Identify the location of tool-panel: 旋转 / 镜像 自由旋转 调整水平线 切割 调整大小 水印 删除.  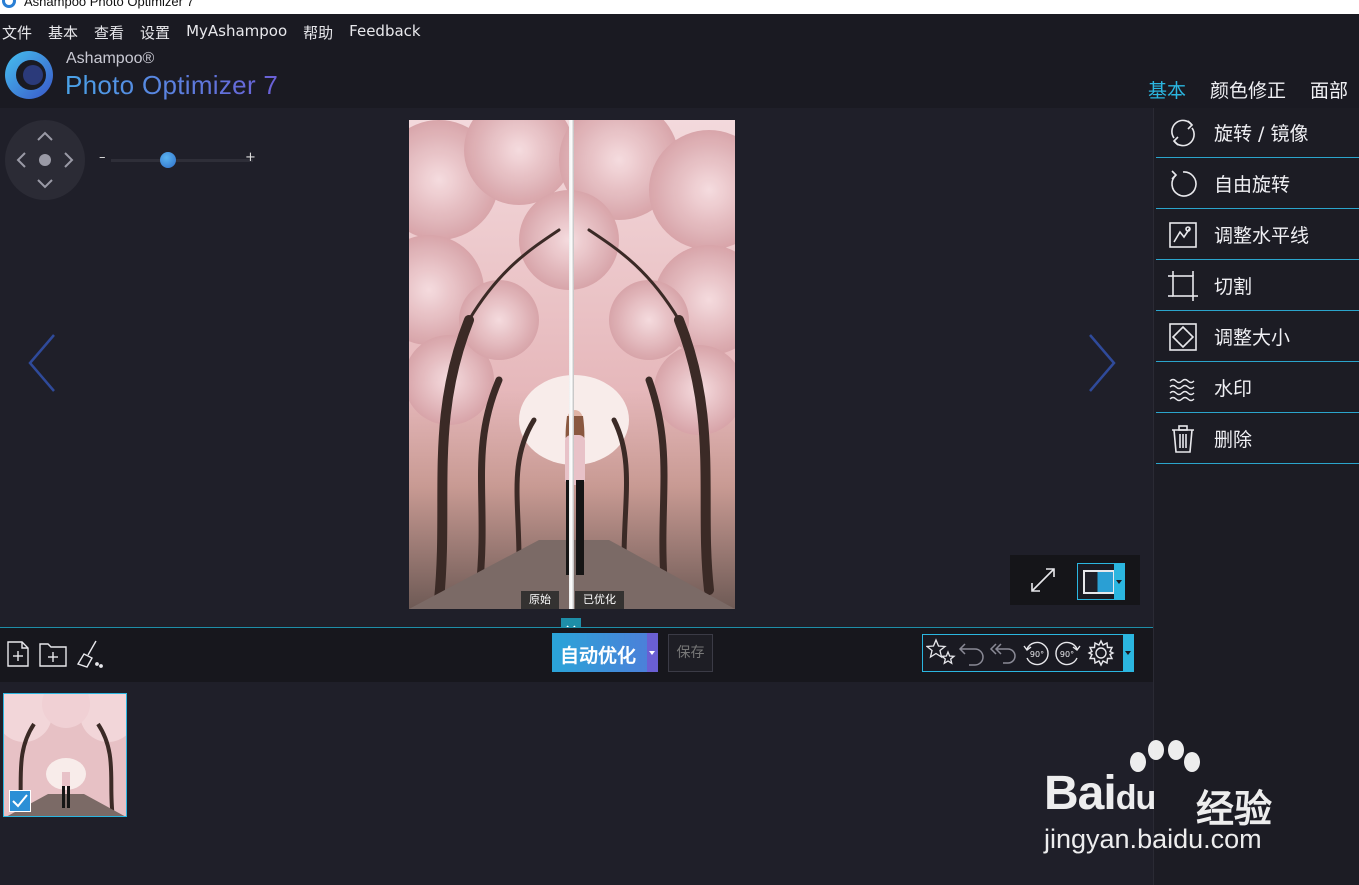
(1256, 496).